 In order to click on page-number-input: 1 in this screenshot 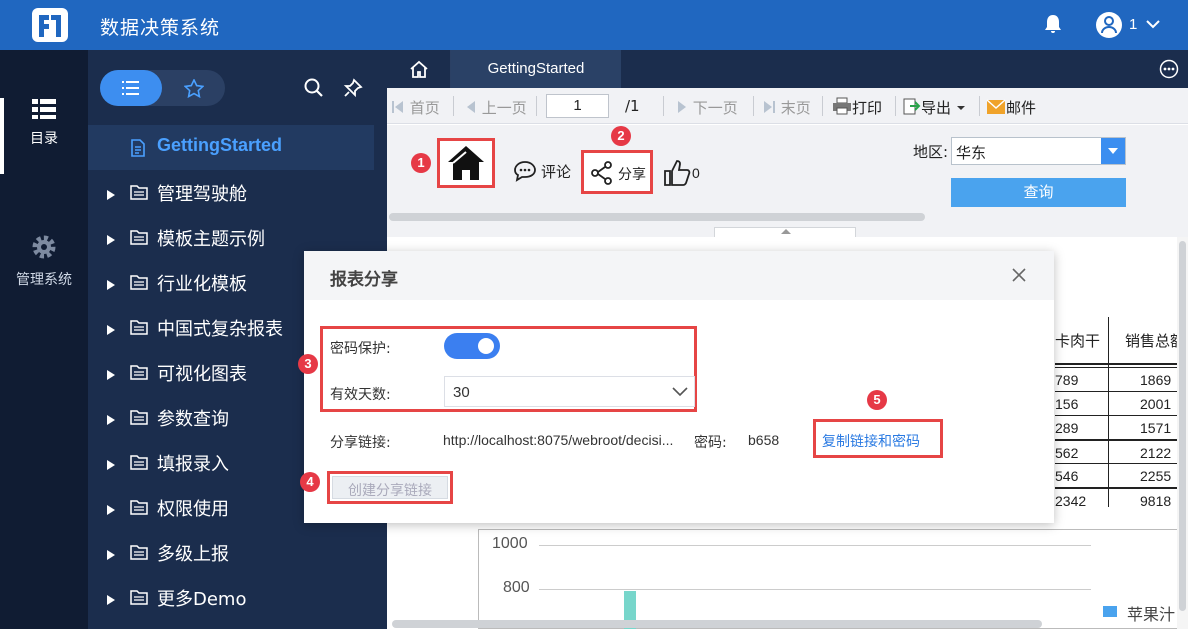, I will do `click(577, 106)`.